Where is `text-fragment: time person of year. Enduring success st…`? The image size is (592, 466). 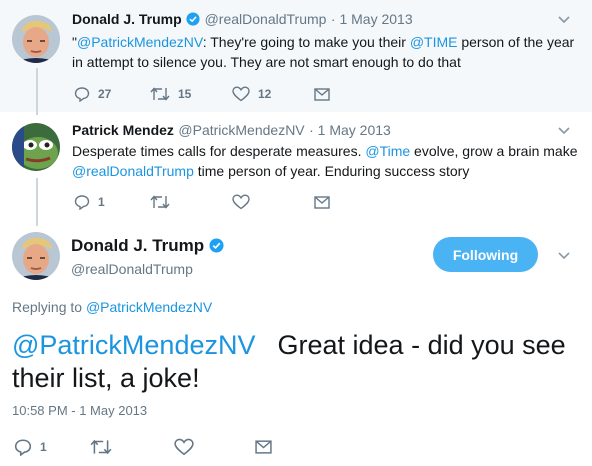
text-fragment: time person of year. Enduring success st… is located at coordinates (331, 171).